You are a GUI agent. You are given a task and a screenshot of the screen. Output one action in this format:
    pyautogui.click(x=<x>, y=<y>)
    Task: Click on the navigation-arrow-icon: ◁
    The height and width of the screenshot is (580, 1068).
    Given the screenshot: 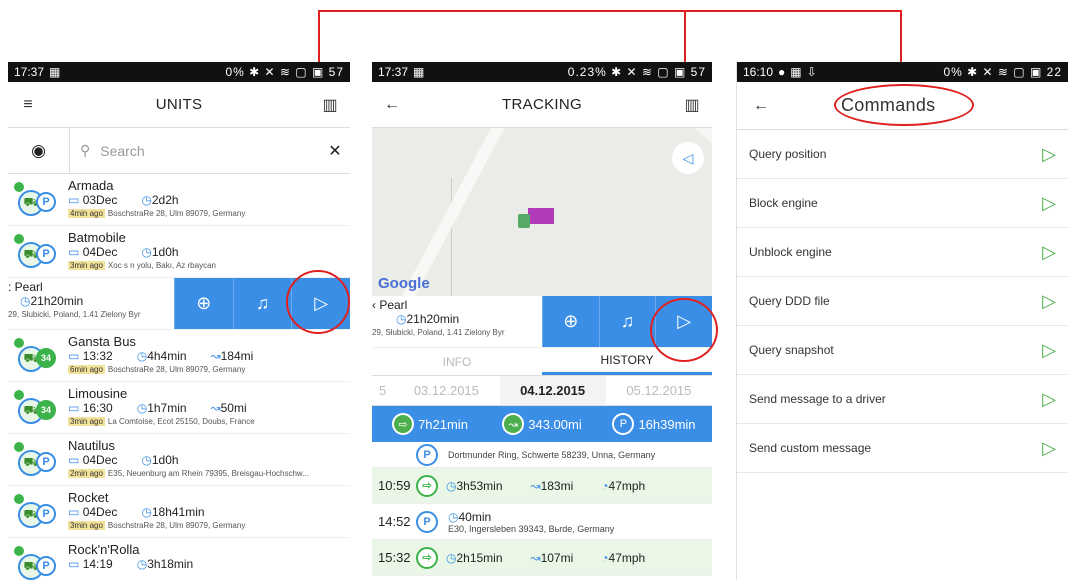 What is the action you would take?
    pyautogui.click(x=688, y=157)
    